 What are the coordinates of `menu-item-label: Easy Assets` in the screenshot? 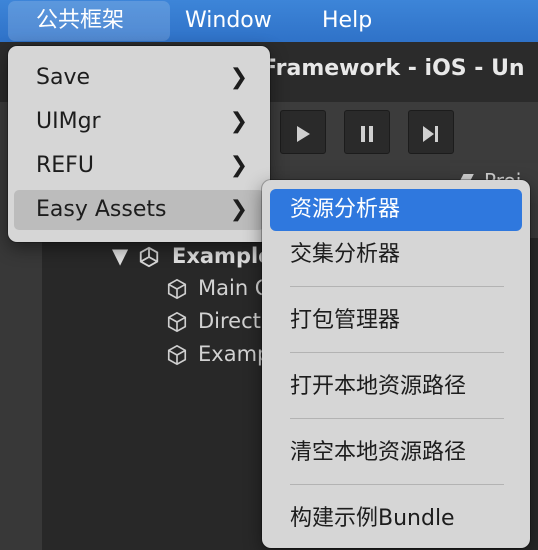 It's located at (101, 209).